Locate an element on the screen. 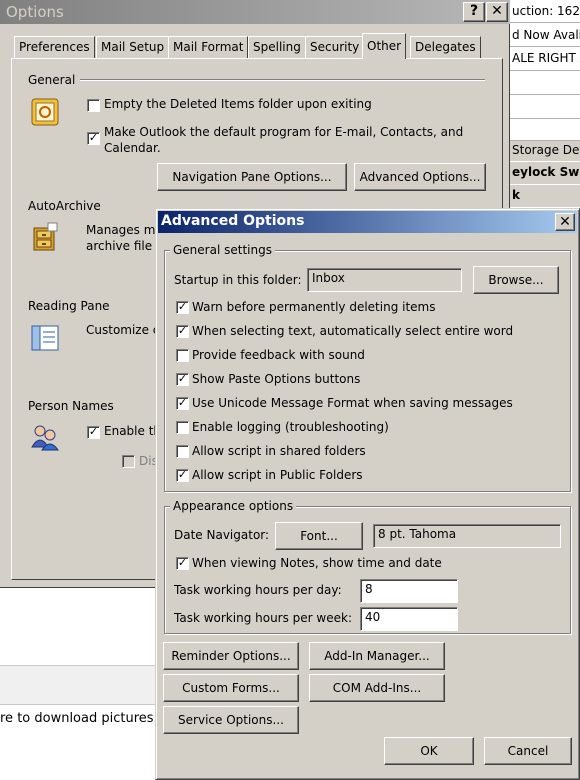 The image size is (580, 780). date-navigator-font-field: 8 pt. Tahoma is located at coordinates (467, 536).